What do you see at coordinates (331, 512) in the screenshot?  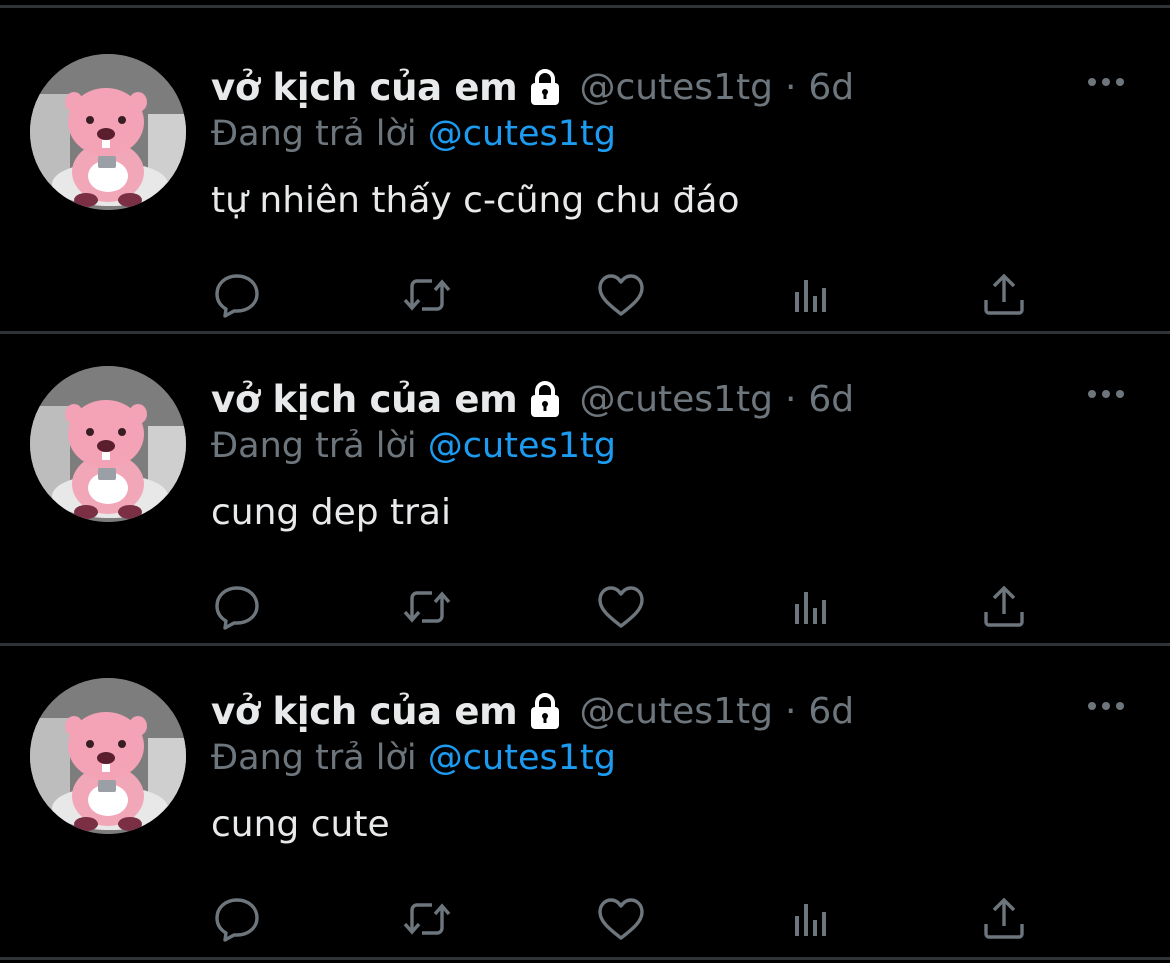 I see `tweet-text: cung dep trai` at bounding box center [331, 512].